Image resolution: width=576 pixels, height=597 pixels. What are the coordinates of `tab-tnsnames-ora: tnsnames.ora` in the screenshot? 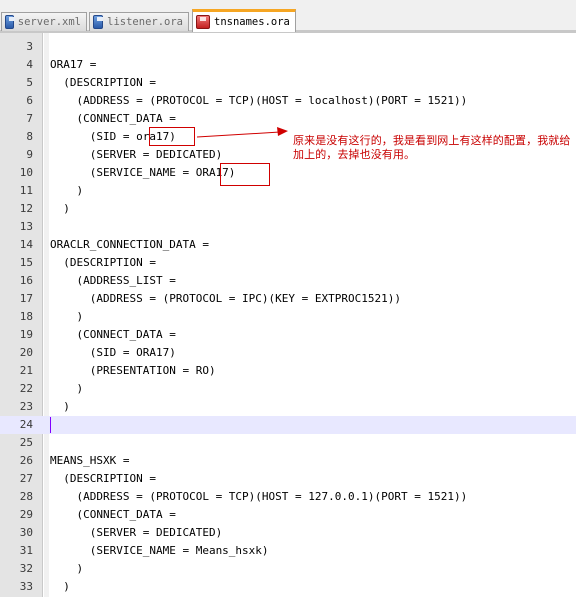 It's located at (244, 20).